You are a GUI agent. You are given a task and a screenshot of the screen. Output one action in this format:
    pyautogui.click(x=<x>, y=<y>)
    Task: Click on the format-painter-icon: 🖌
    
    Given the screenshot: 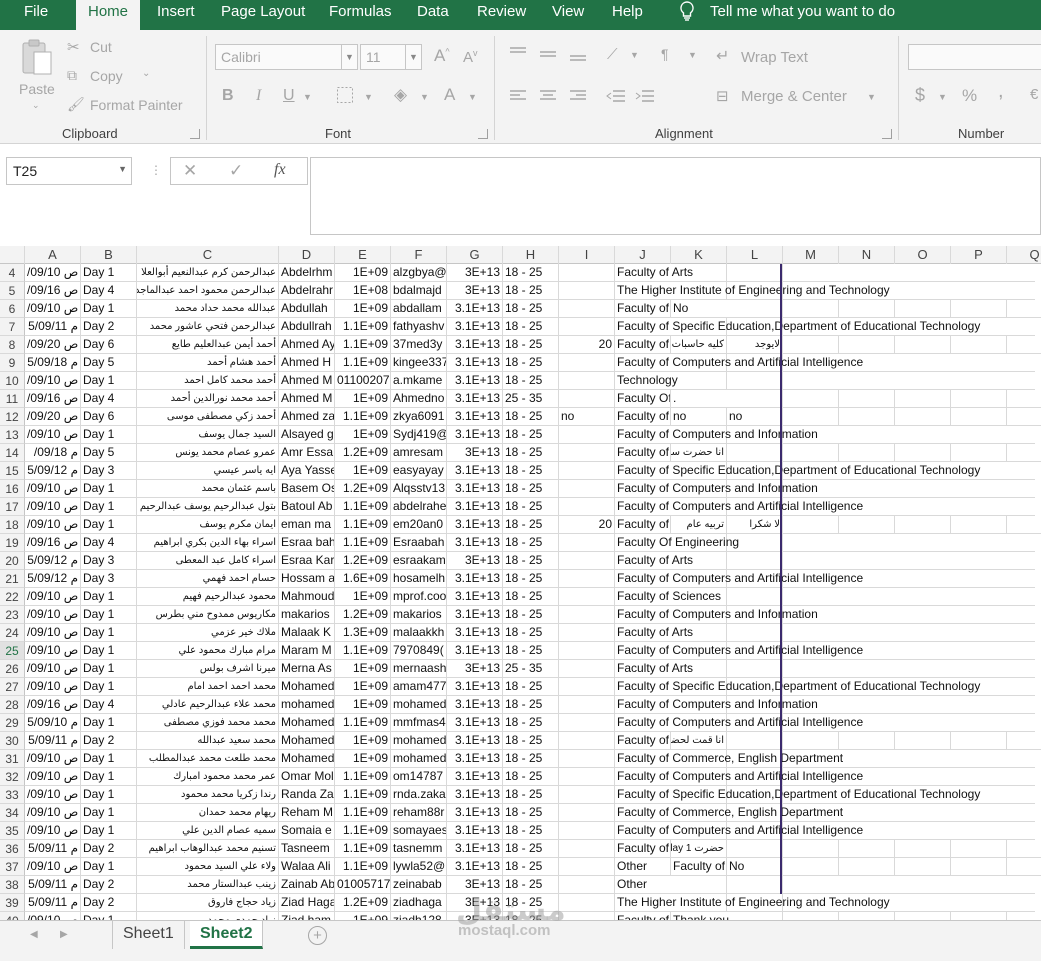 What is the action you would take?
    pyautogui.click(x=76, y=104)
    